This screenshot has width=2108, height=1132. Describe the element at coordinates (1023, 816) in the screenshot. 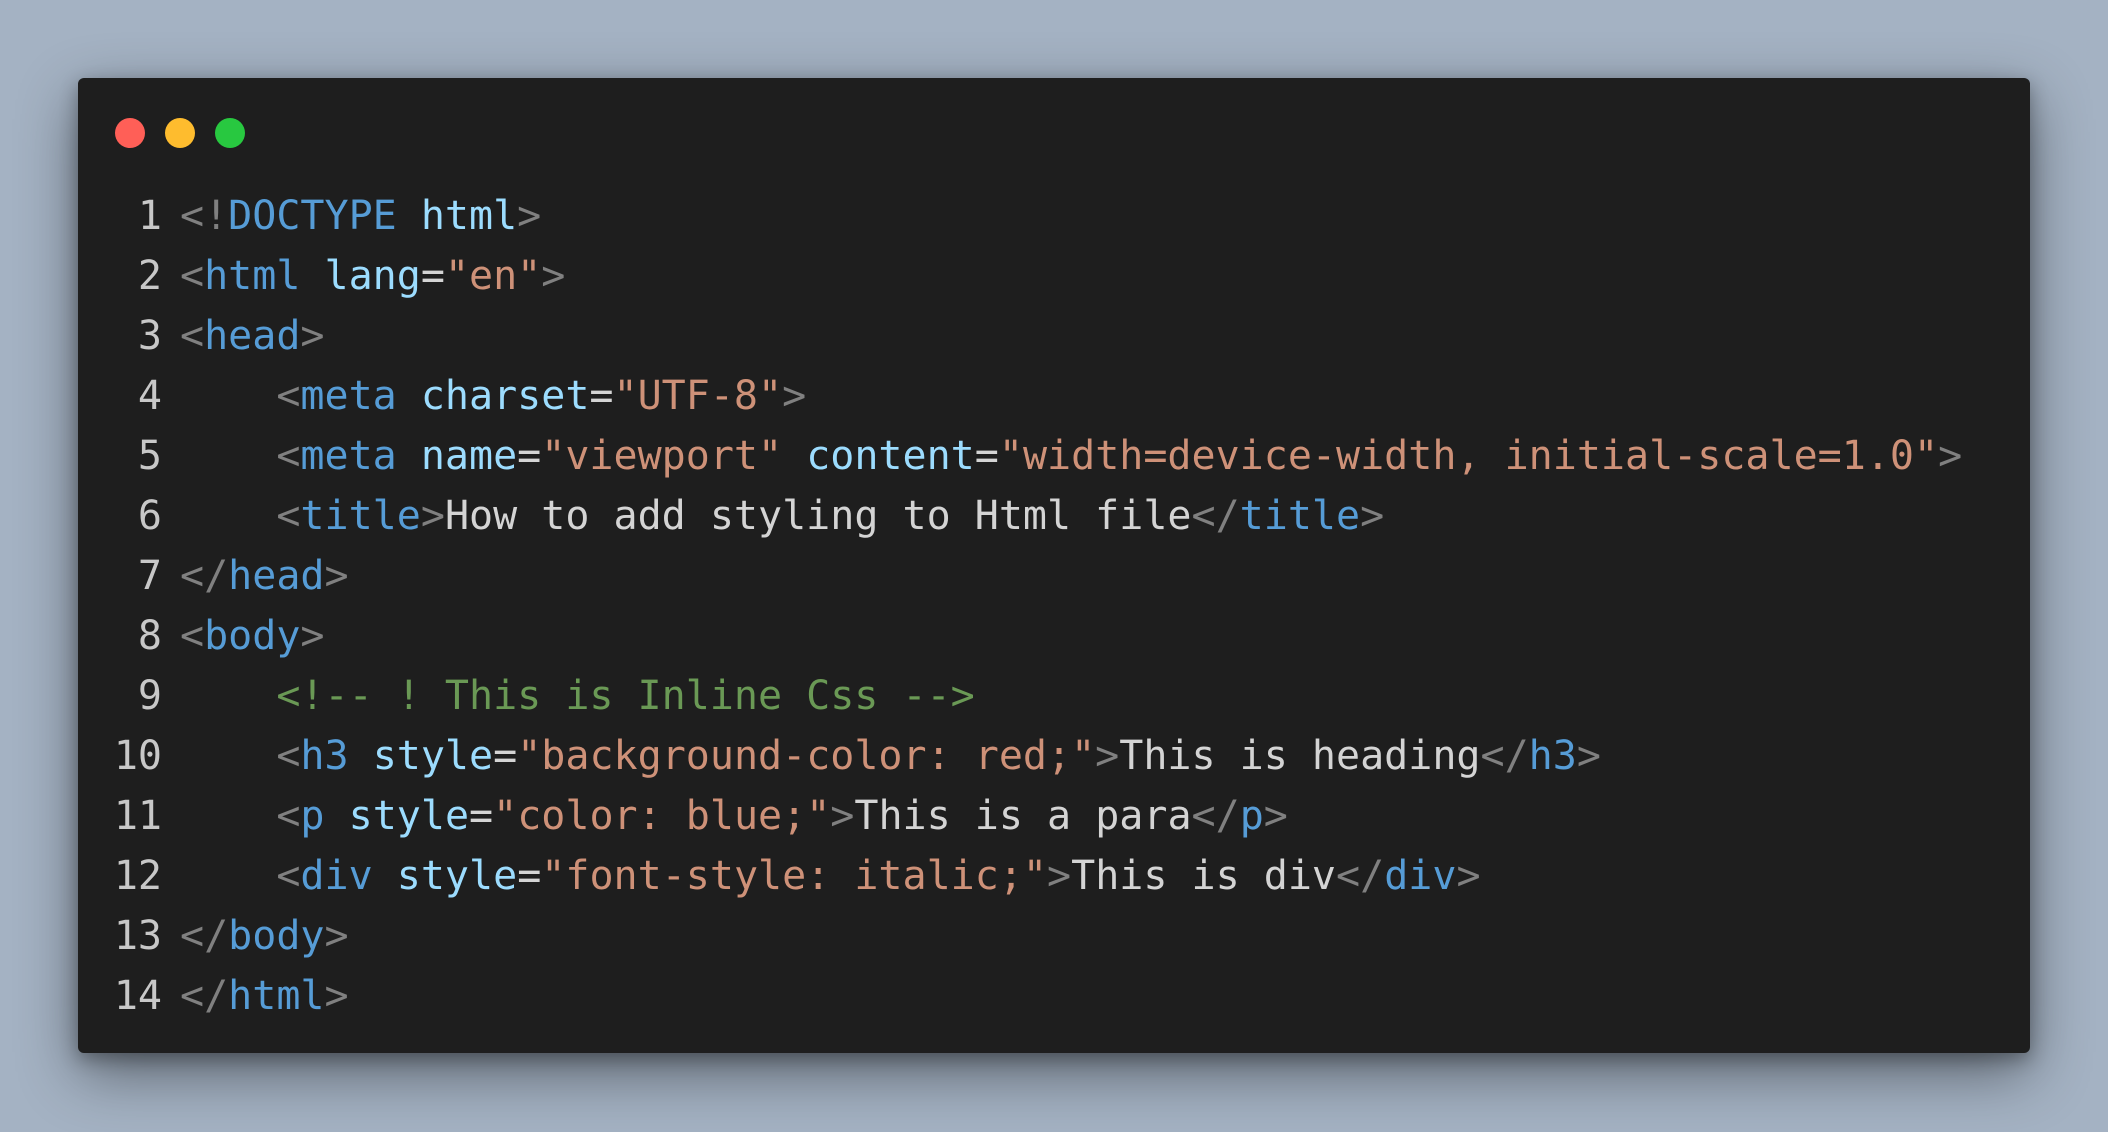

I see `code-token: This is a para` at that location.